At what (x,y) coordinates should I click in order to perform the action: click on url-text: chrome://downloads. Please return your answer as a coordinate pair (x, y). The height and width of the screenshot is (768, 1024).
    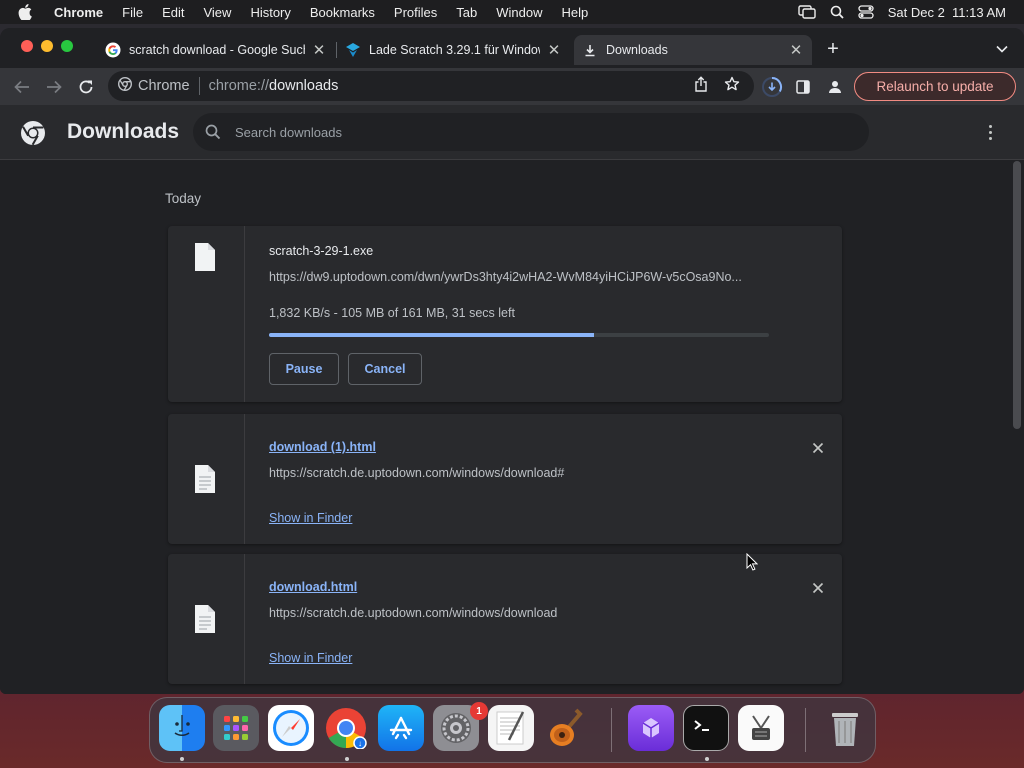
    Looking at the image, I should click on (274, 86).